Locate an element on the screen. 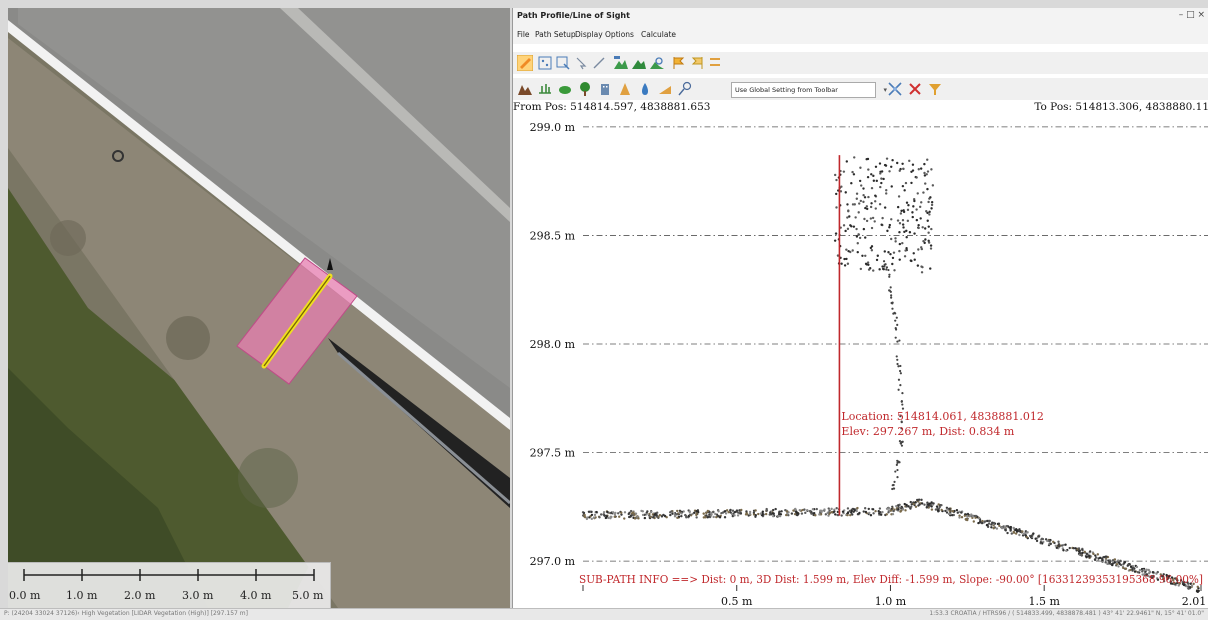 The width and height of the screenshot is (1208, 620). x-tick-label: 0.5 m is located at coordinates (737, 601).